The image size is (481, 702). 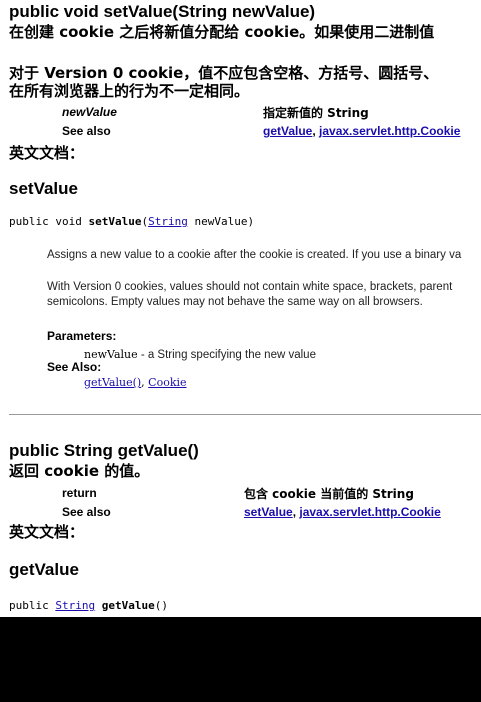 I want to click on see-also-label-api: See Also:, so click(x=74, y=367).